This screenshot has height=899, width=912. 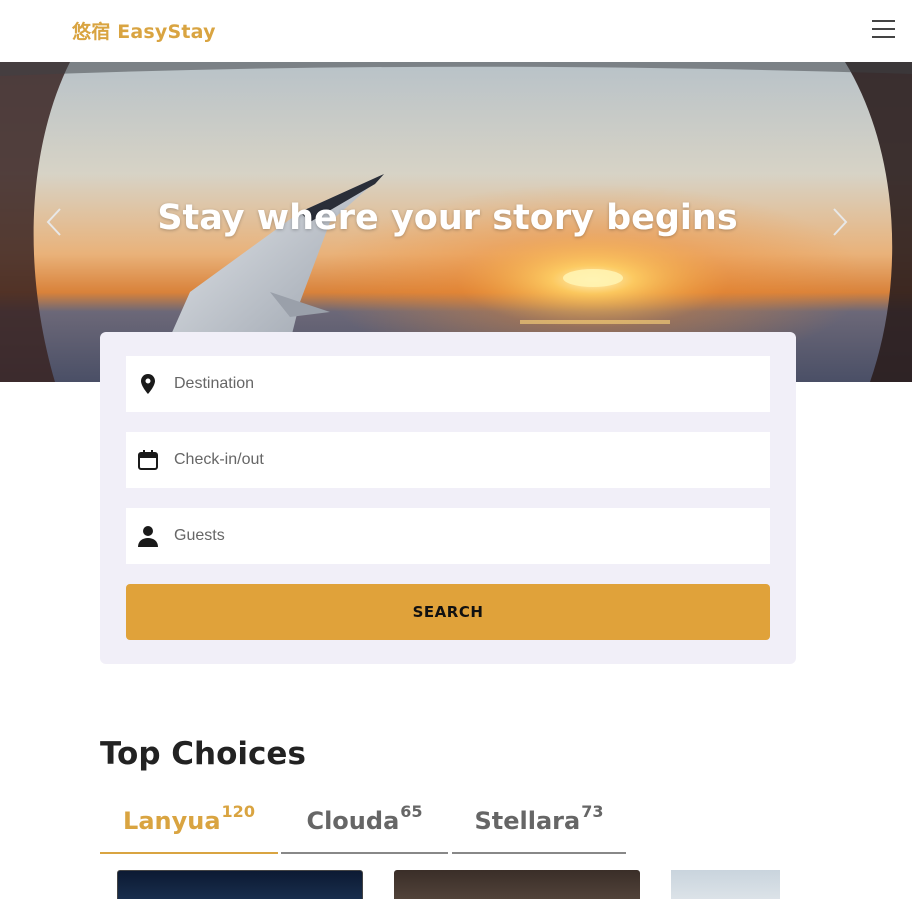 I want to click on guests-input, so click(x=464, y=536).